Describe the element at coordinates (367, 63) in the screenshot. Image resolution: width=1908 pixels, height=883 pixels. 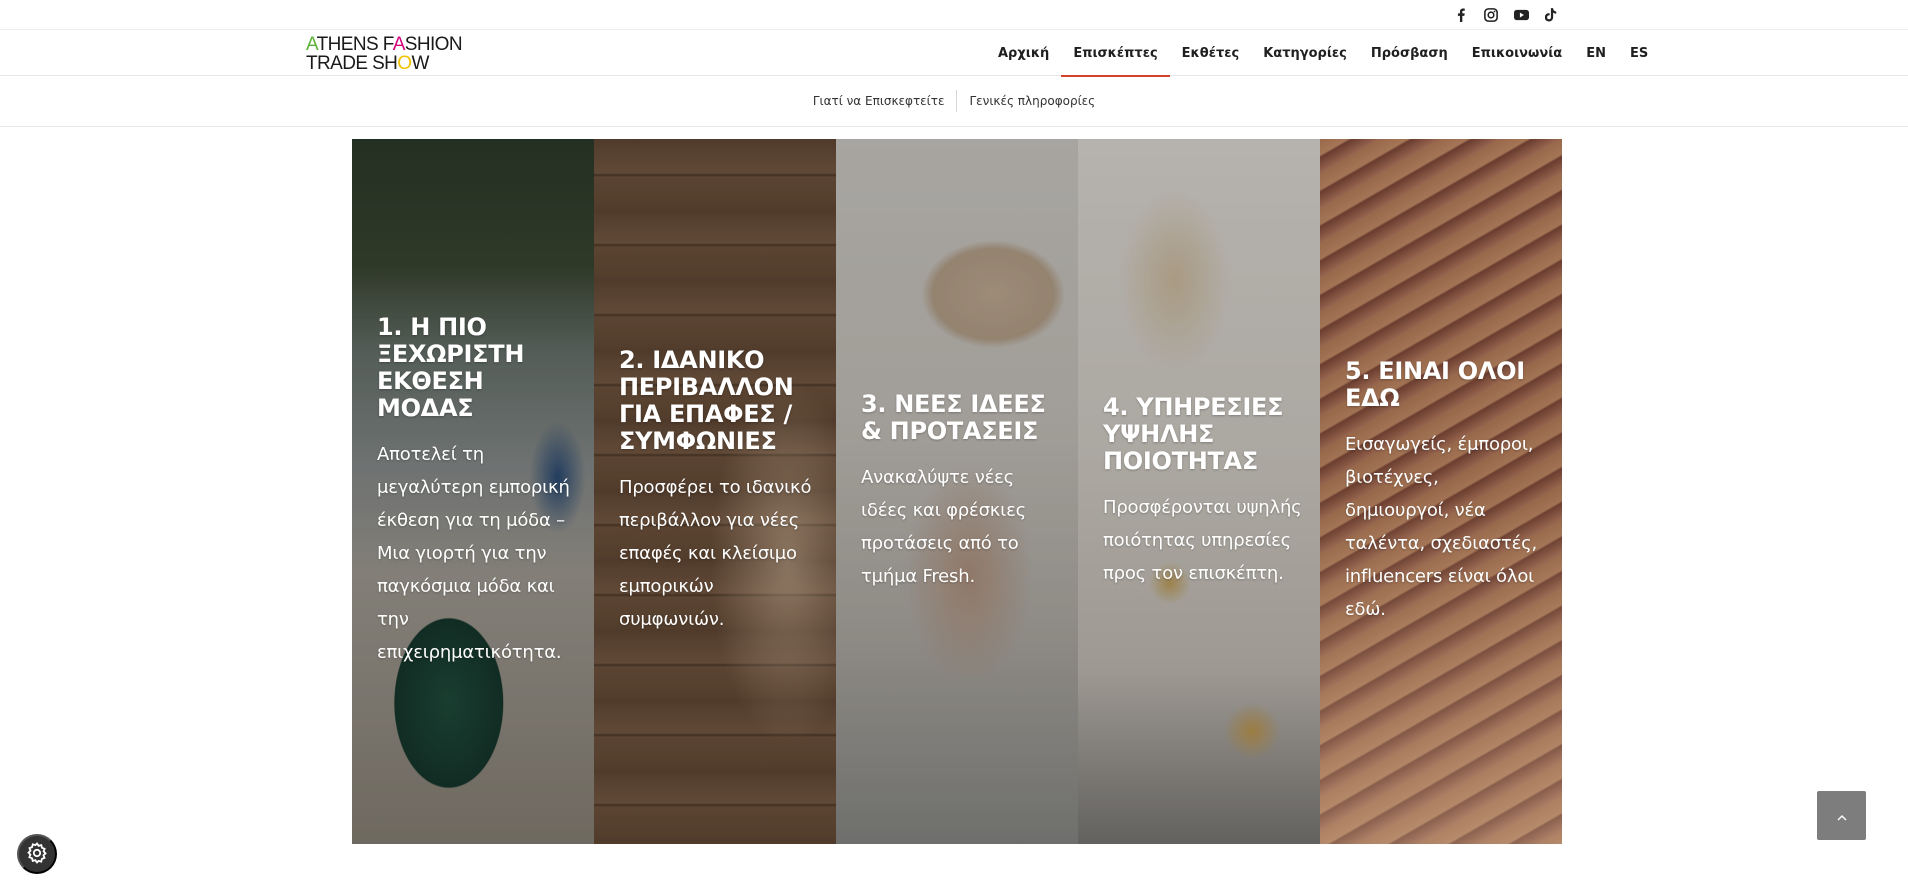
I see `svg-text: TRADE SHOW` at that location.